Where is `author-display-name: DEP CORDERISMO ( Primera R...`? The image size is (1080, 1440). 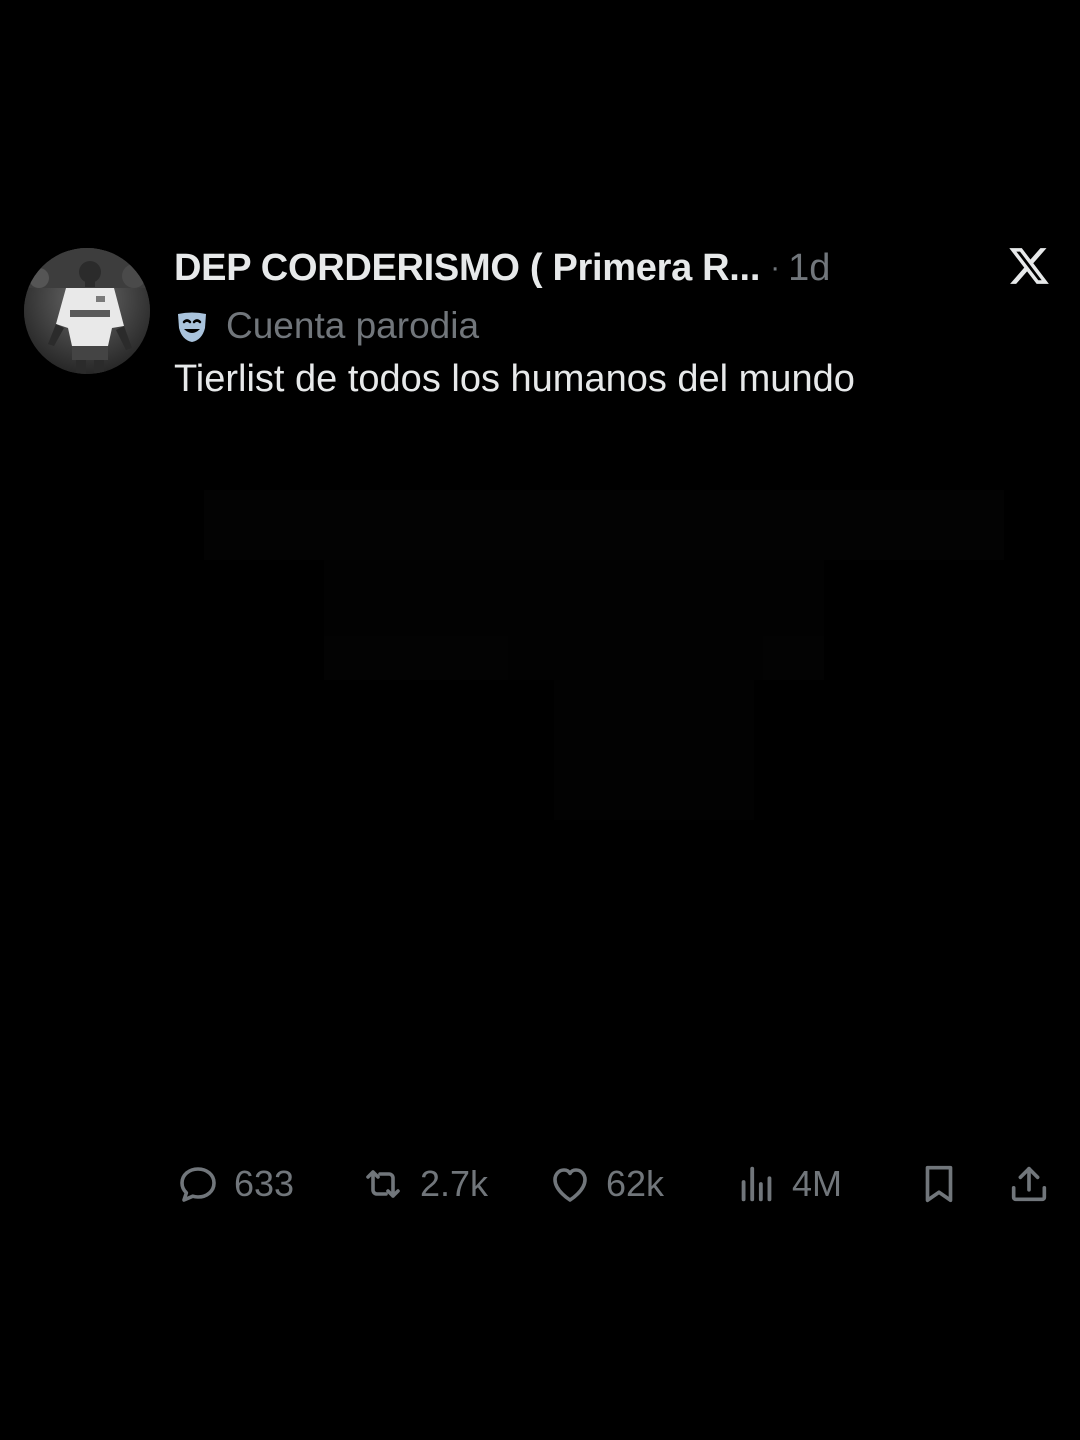 author-display-name: DEP CORDERISMO ( Primera R... is located at coordinates (467, 268).